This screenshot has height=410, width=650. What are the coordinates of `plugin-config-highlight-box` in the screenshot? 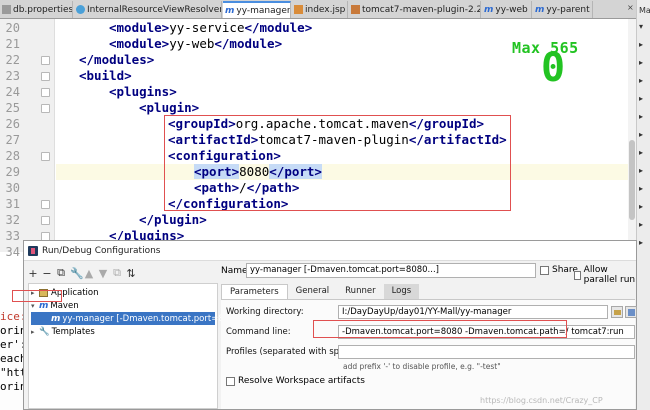 It's located at (337, 163).